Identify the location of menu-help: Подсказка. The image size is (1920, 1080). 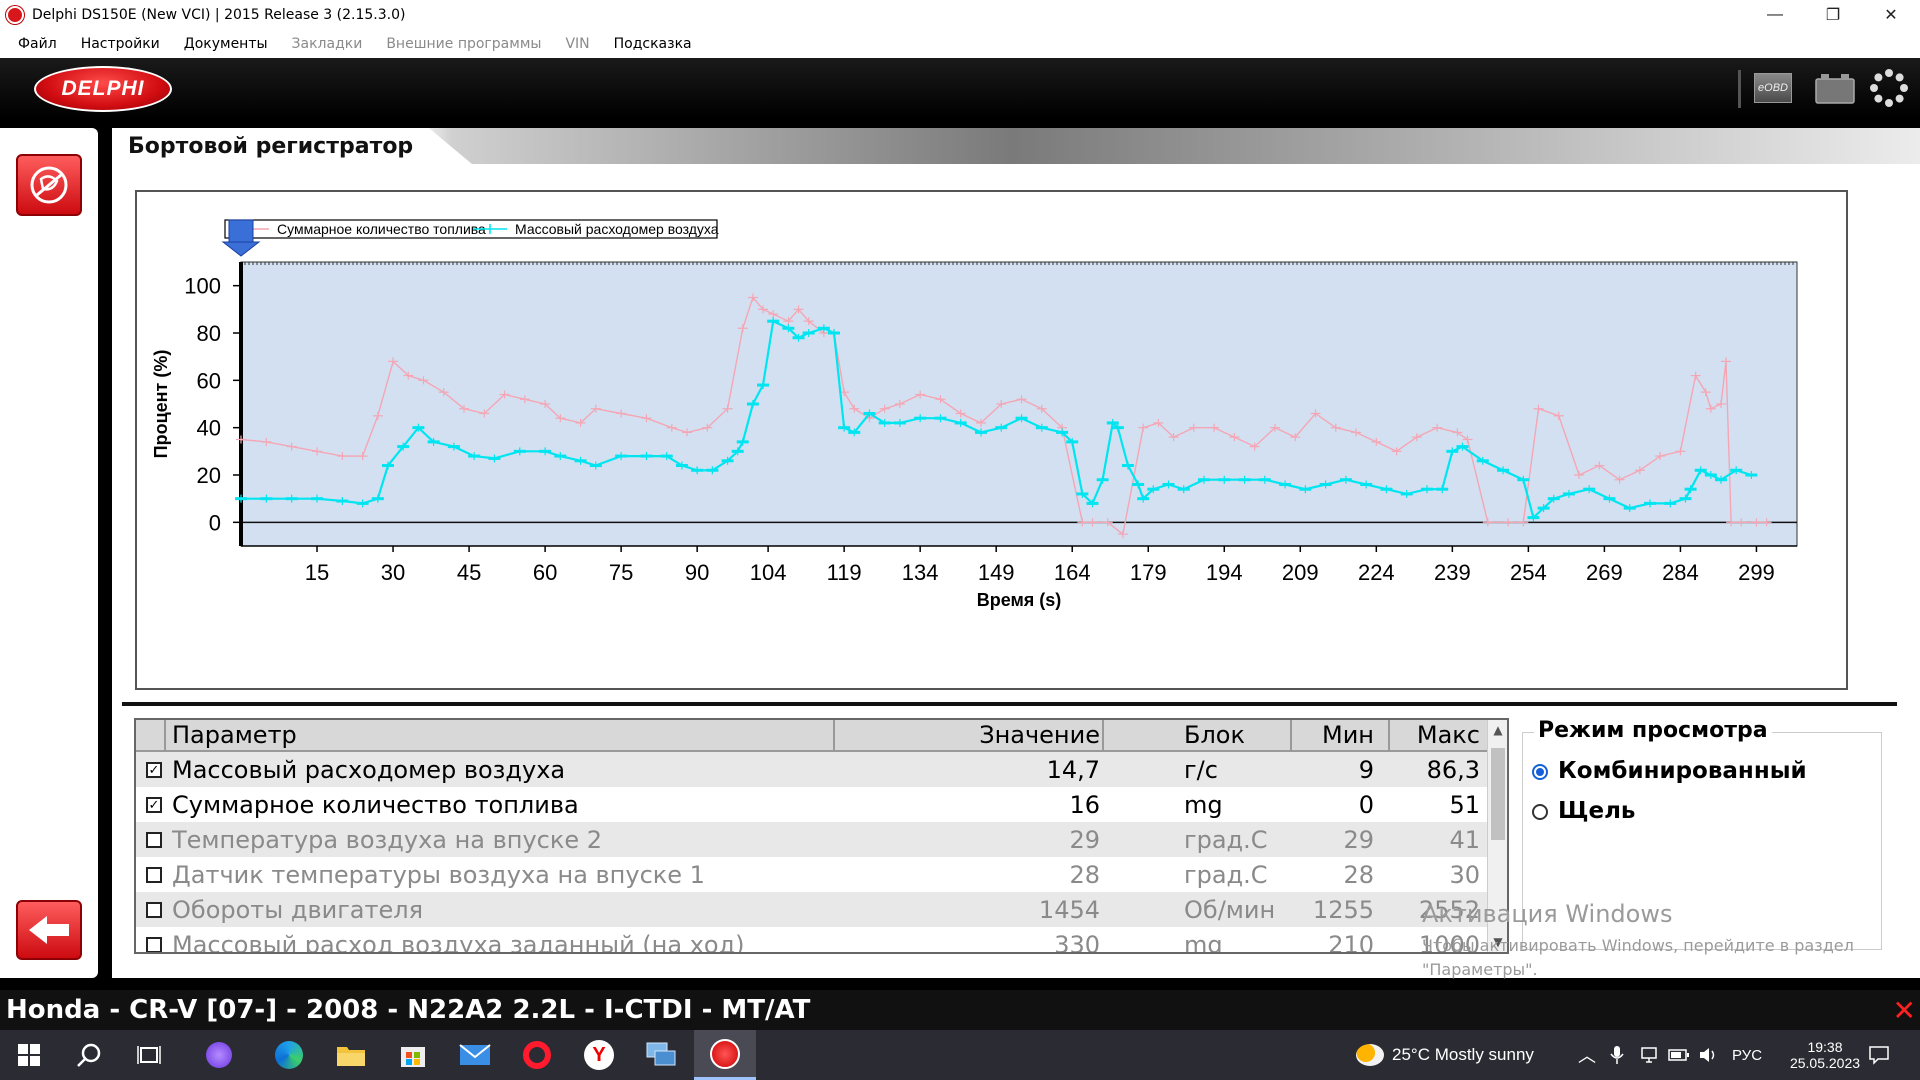
(653, 44).